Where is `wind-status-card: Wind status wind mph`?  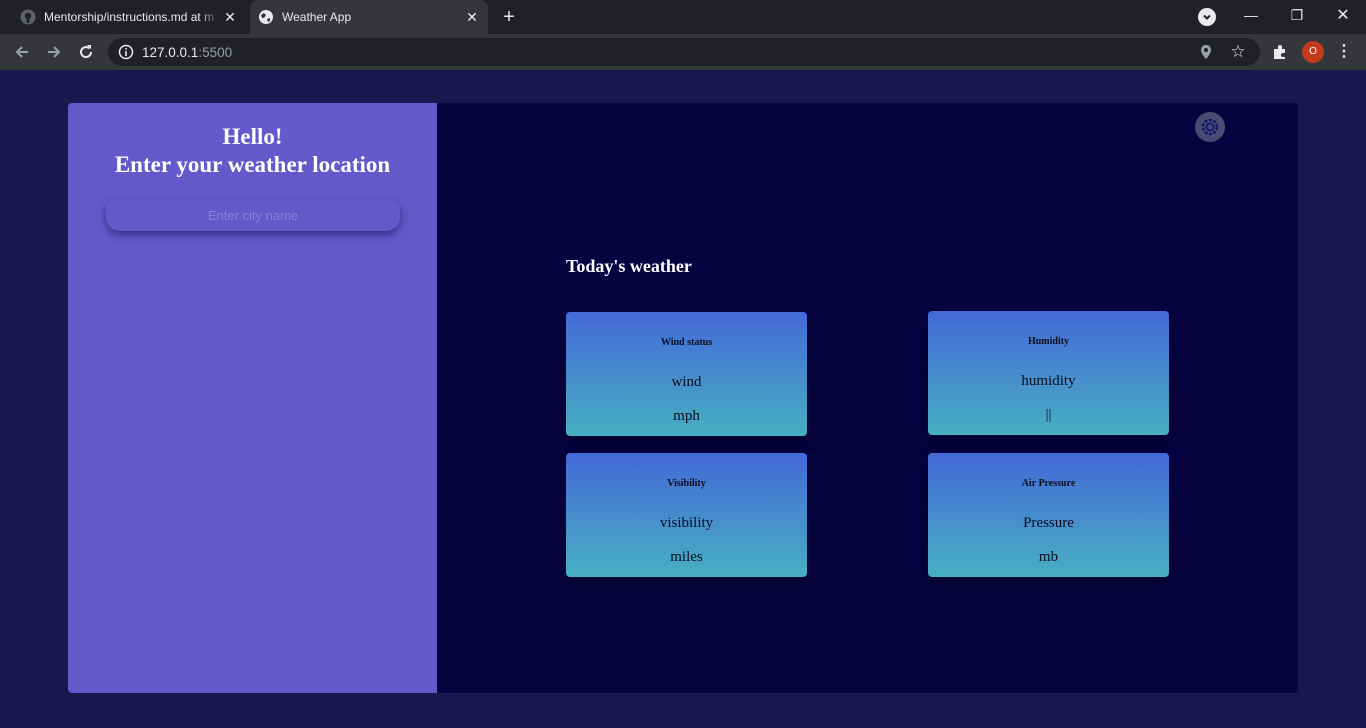 wind-status-card: Wind status wind mph is located at coordinates (686, 374).